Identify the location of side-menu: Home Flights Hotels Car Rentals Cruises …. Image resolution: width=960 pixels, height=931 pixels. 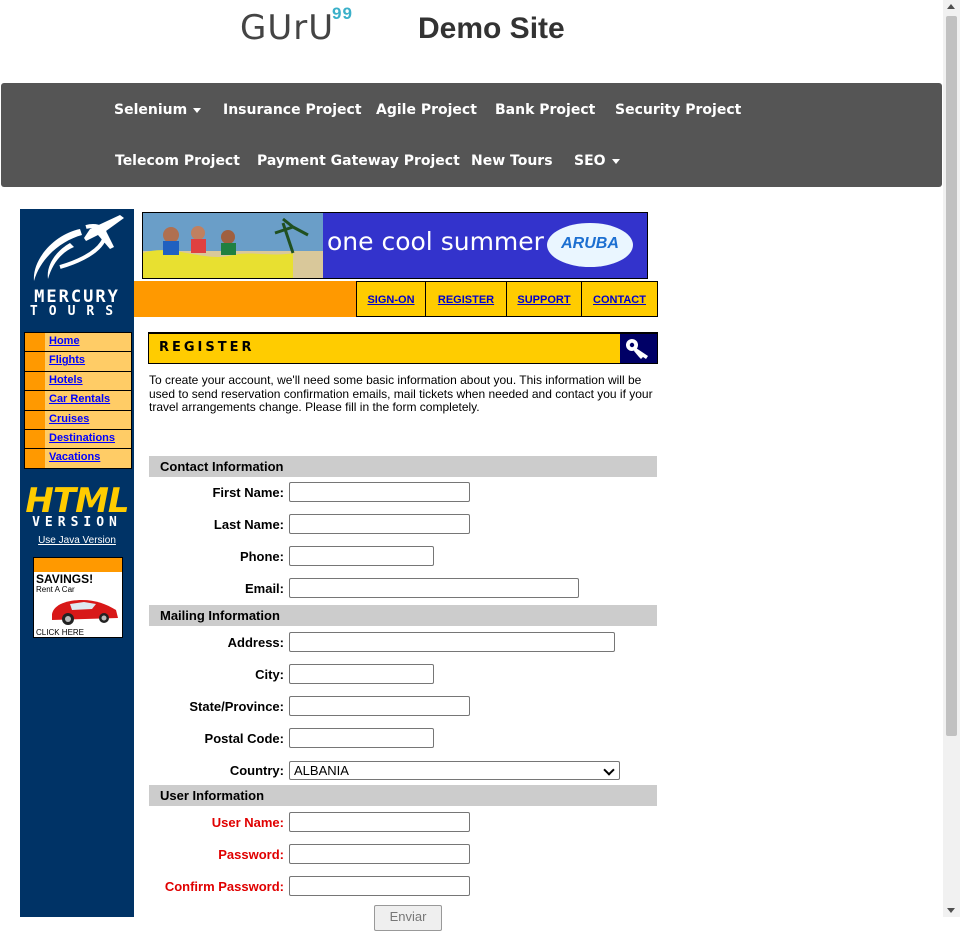
(78, 400).